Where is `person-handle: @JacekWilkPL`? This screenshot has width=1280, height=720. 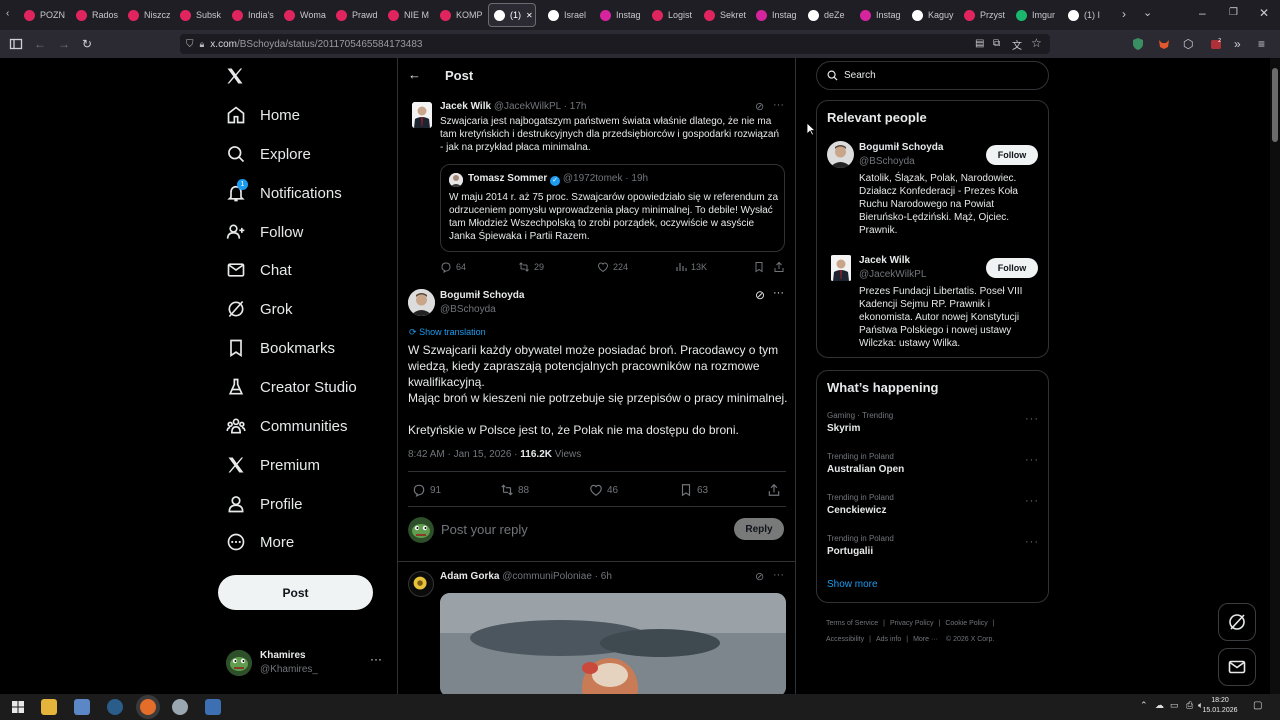 person-handle: @JacekWilkPL is located at coordinates (892, 274).